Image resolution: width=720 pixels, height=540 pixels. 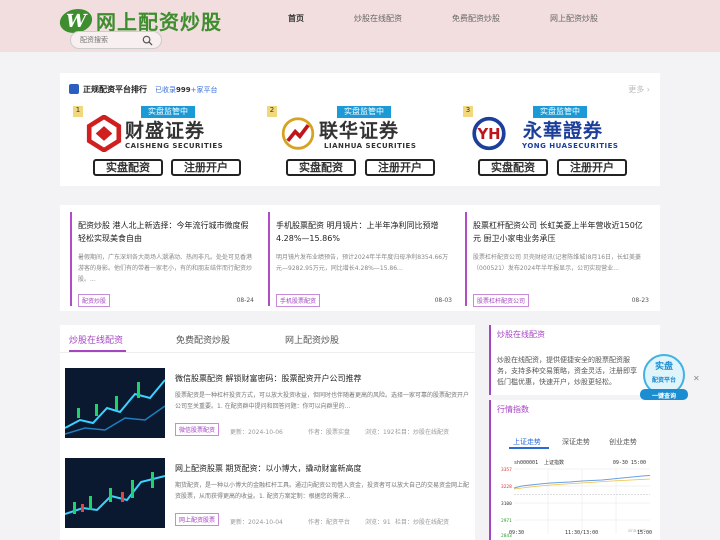 I want to click on float-line1: 实盘, so click(x=663, y=367).